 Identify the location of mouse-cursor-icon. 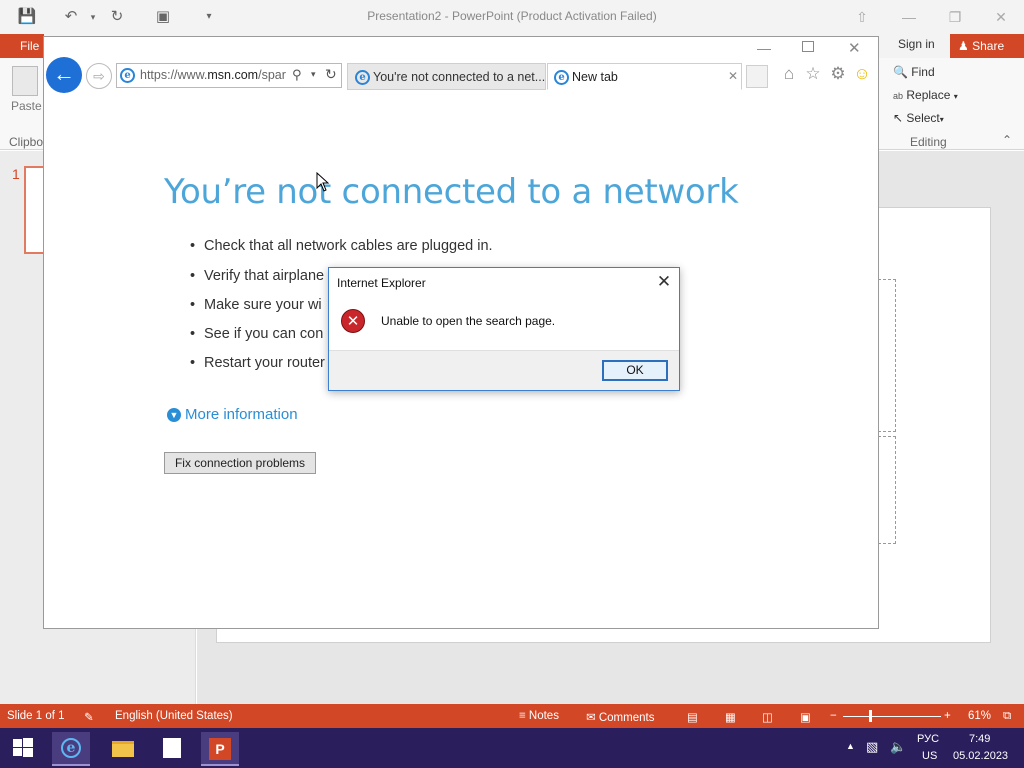
(323, 183).